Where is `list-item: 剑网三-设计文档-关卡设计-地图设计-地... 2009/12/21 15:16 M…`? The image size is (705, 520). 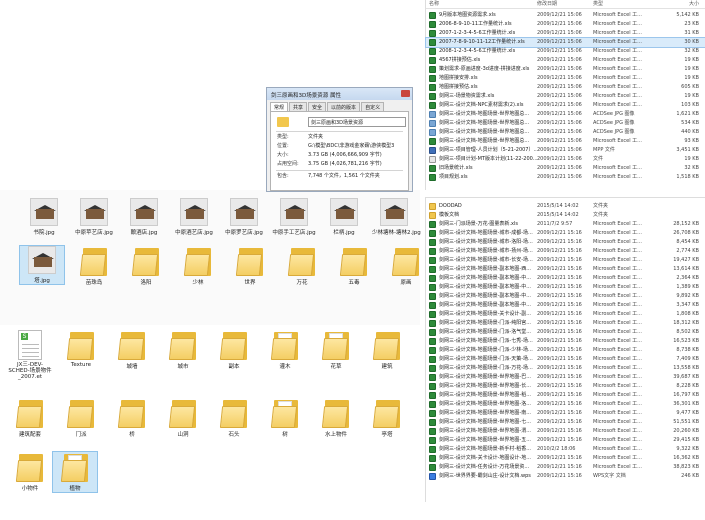 list-item: 剑网三-设计文档-关卡设计-地图设计-地... 2009/12/21 15:16 M… is located at coordinates (565, 458).